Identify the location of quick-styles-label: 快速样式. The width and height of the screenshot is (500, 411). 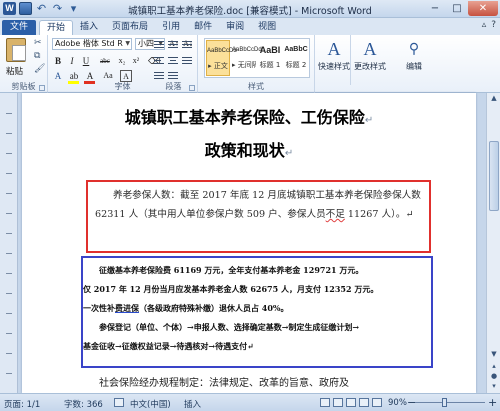
(334, 66).